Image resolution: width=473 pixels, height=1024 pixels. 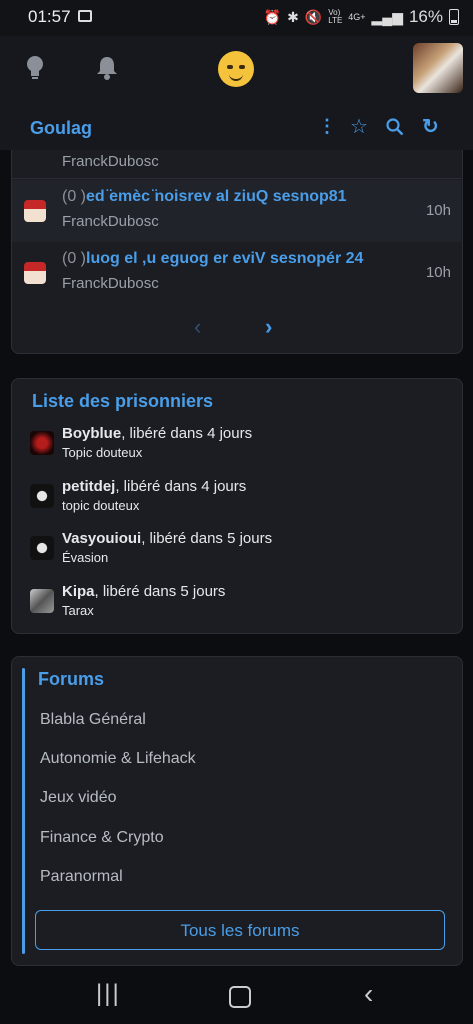 What do you see at coordinates (61, 128) in the screenshot?
I see `page-title: Goulag` at bounding box center [61, 128].